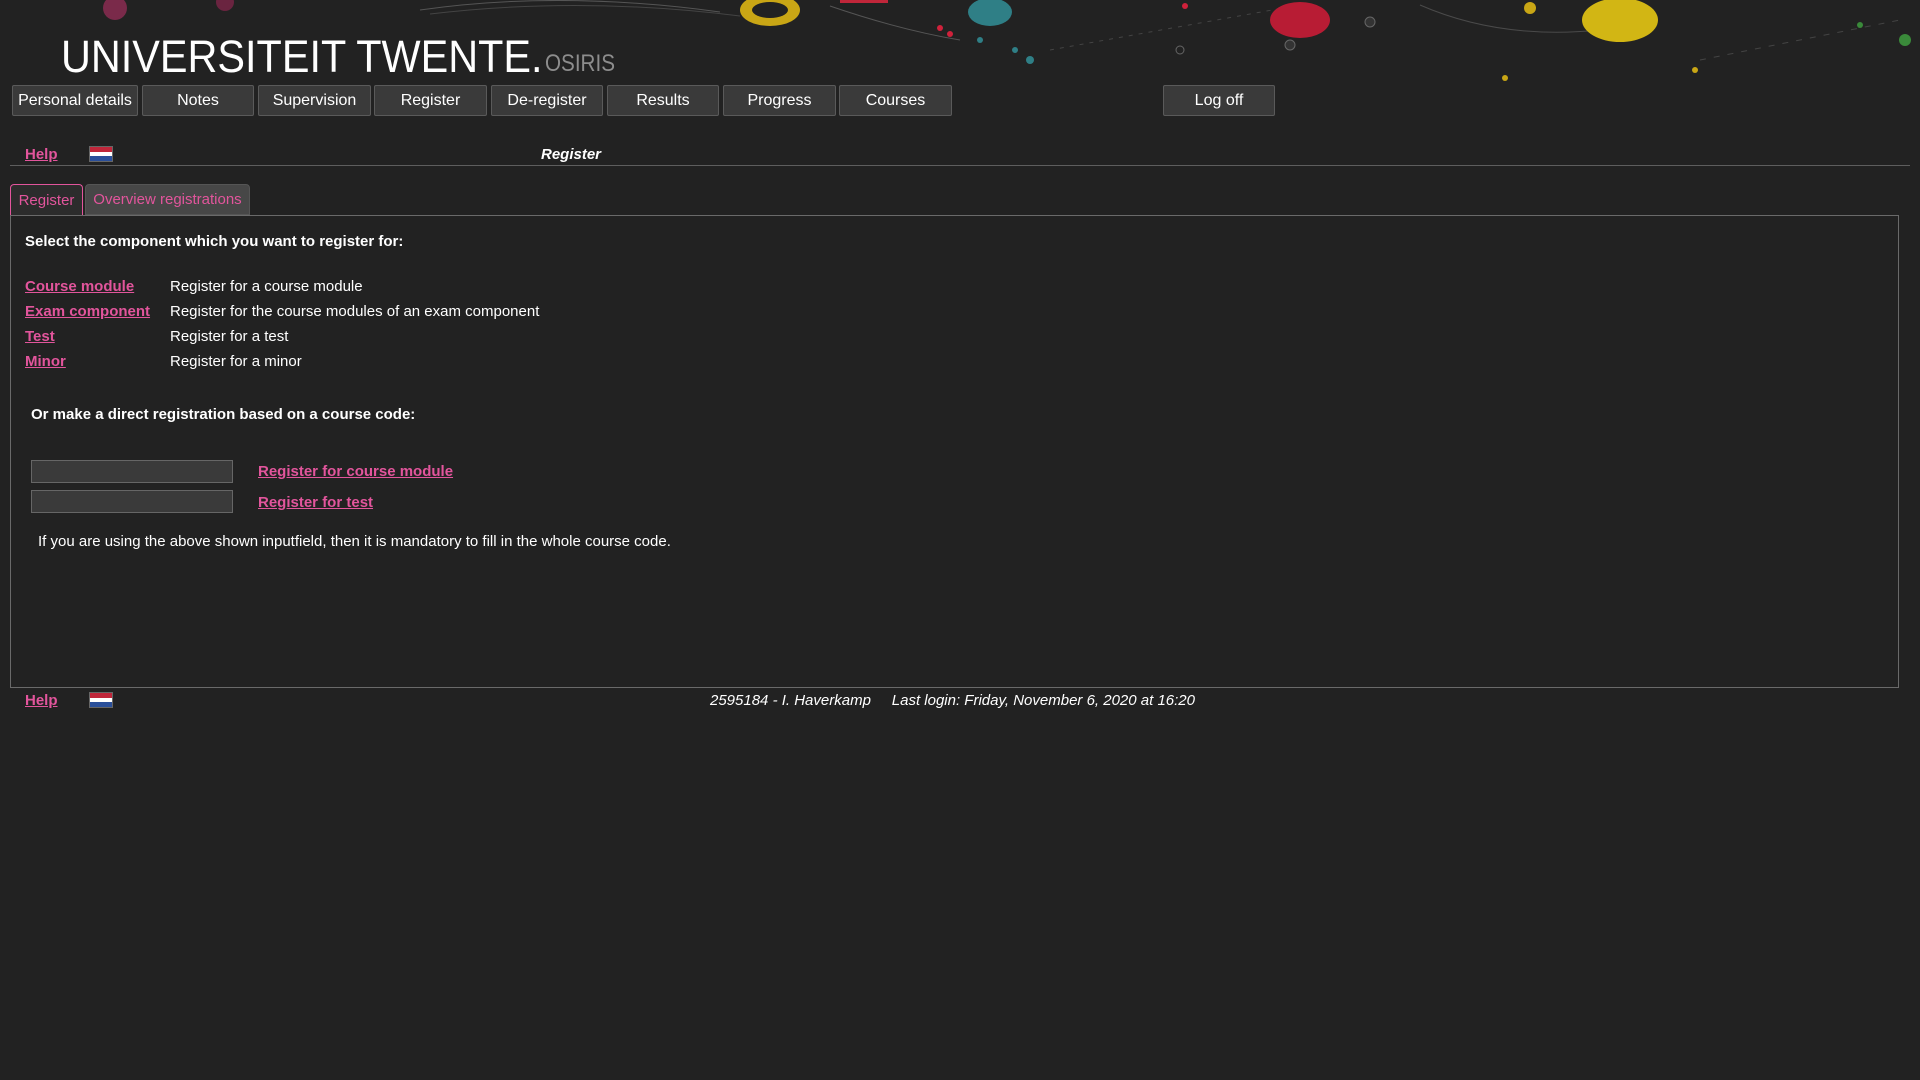  I want to click on nav-notes: Notes, so click(198, 100).